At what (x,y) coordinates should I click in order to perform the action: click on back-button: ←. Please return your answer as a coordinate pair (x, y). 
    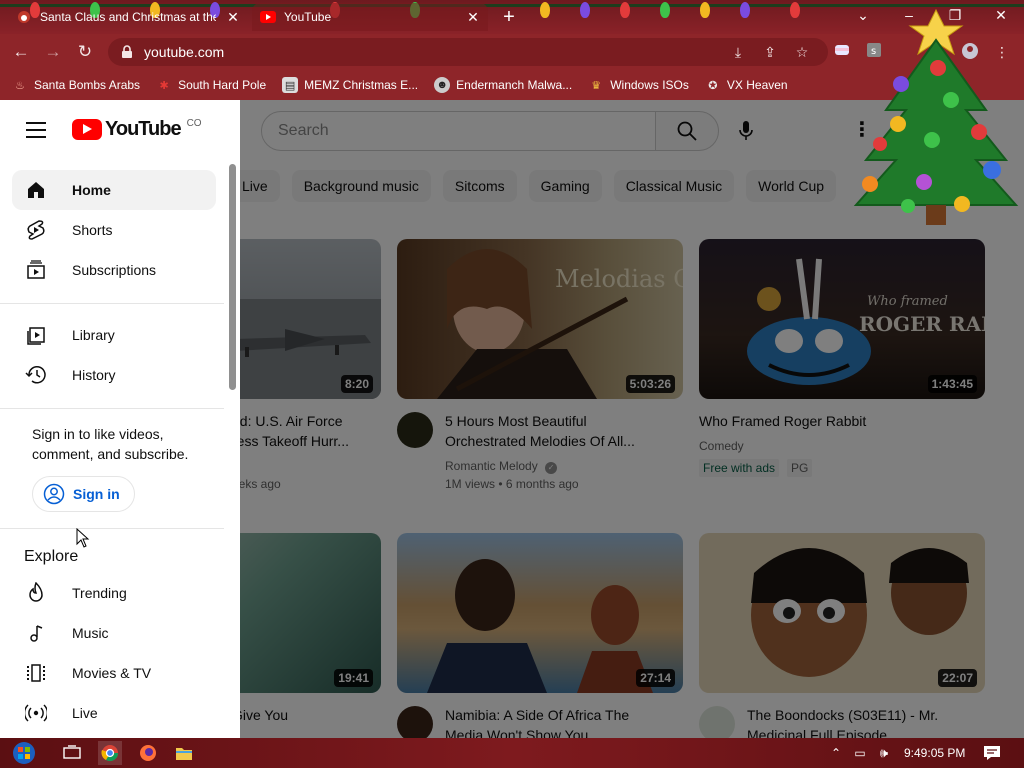
    Looking at the image, I should click on (21, 52).